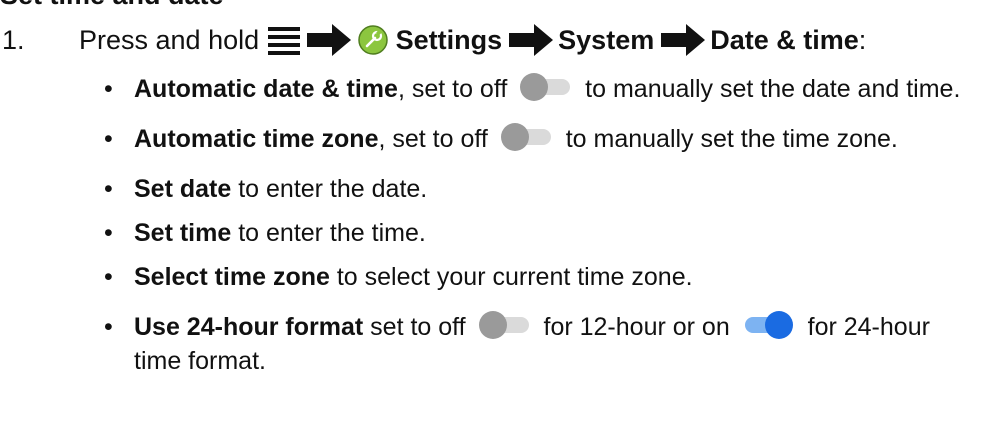  What do you see at coordinates (449, 39) in the screenshot?
I see `path-settings: Settings` at bounding box center [449, 39].